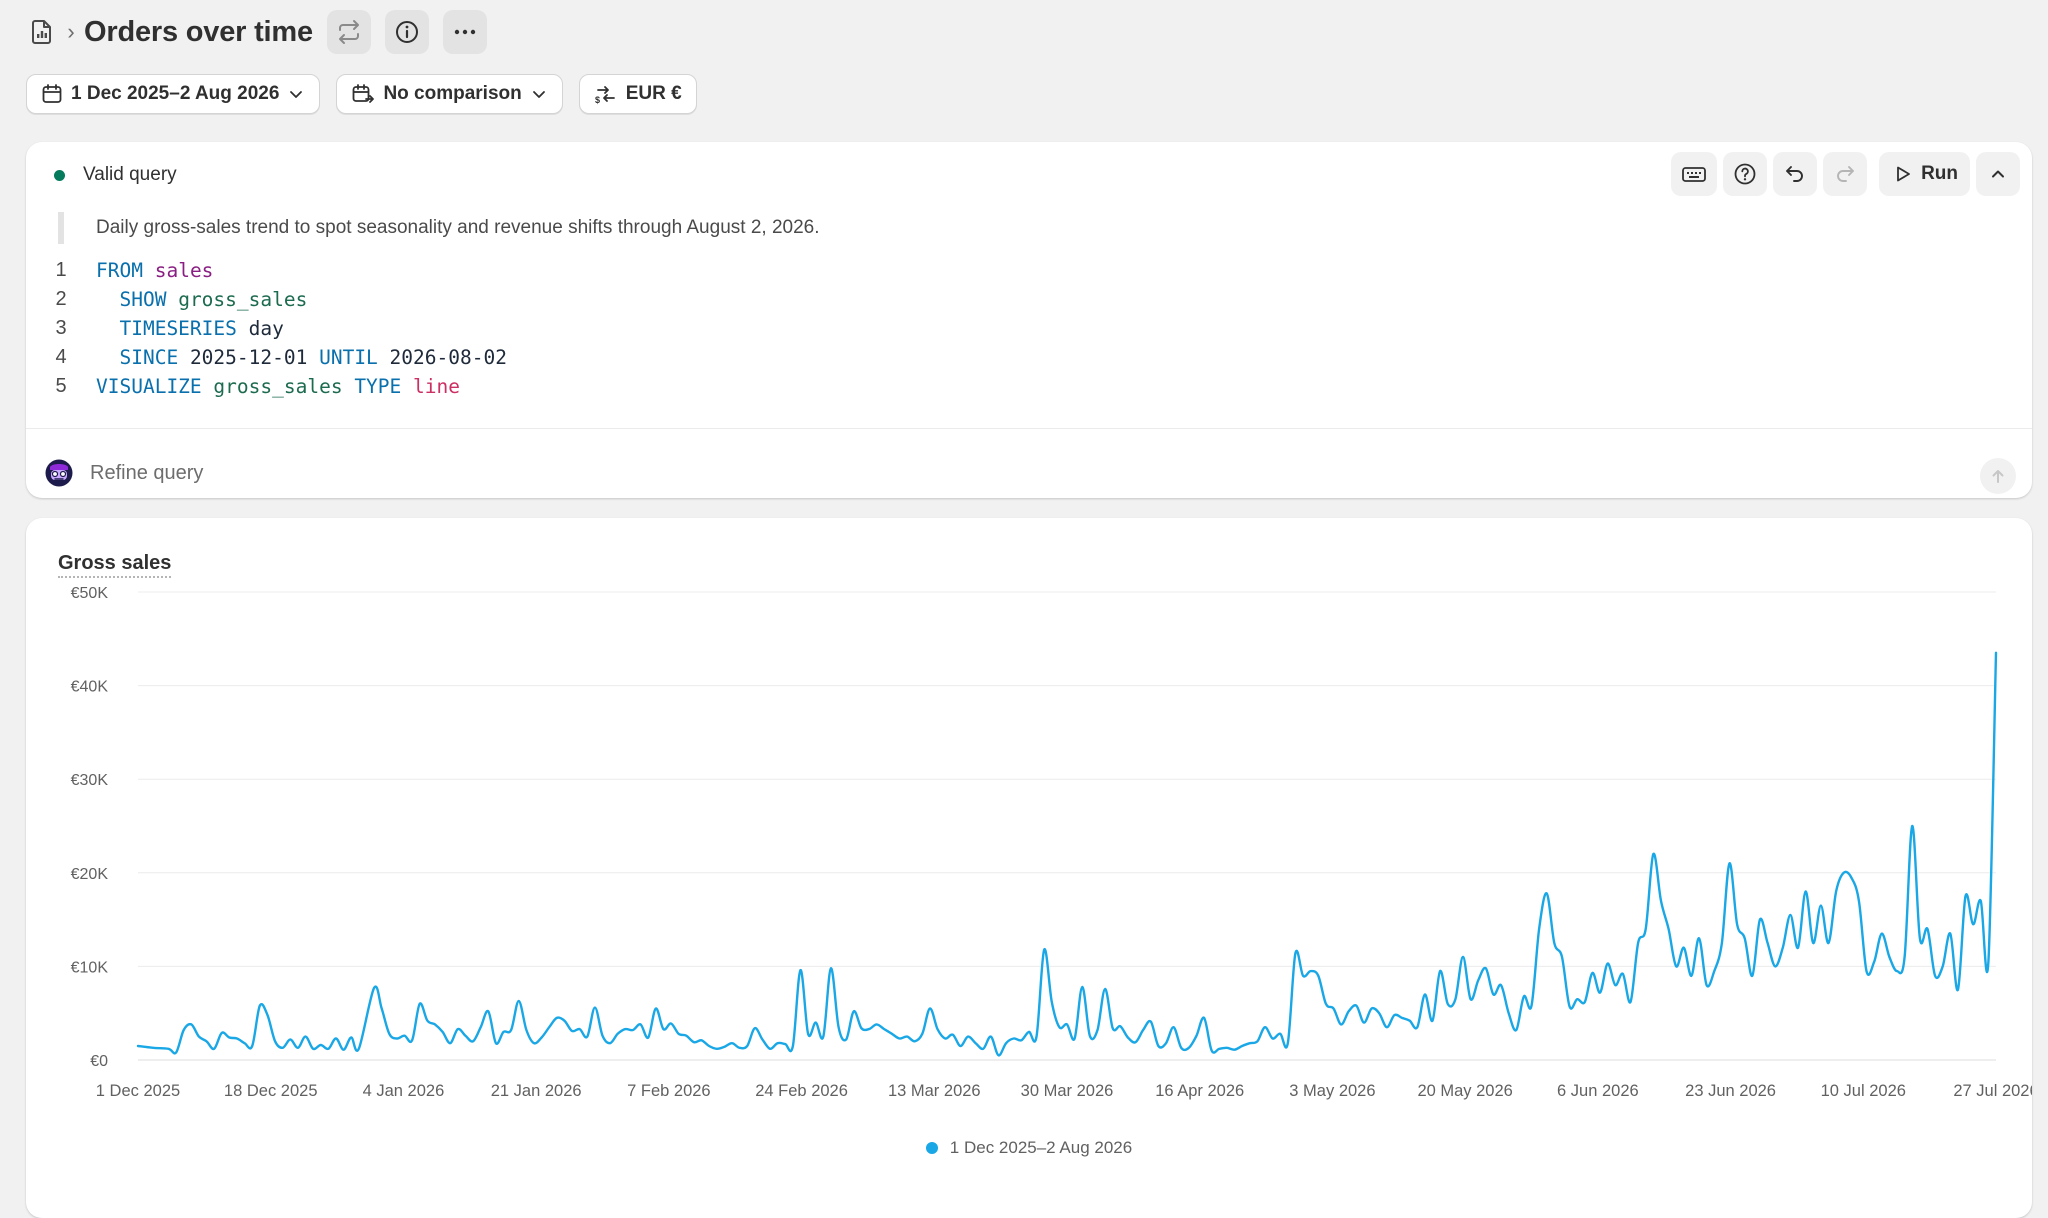  Describe the element at coordinates (801, 1091) in the screenshot. I see `x-tick-label: 24 Feb 2026` at that location.